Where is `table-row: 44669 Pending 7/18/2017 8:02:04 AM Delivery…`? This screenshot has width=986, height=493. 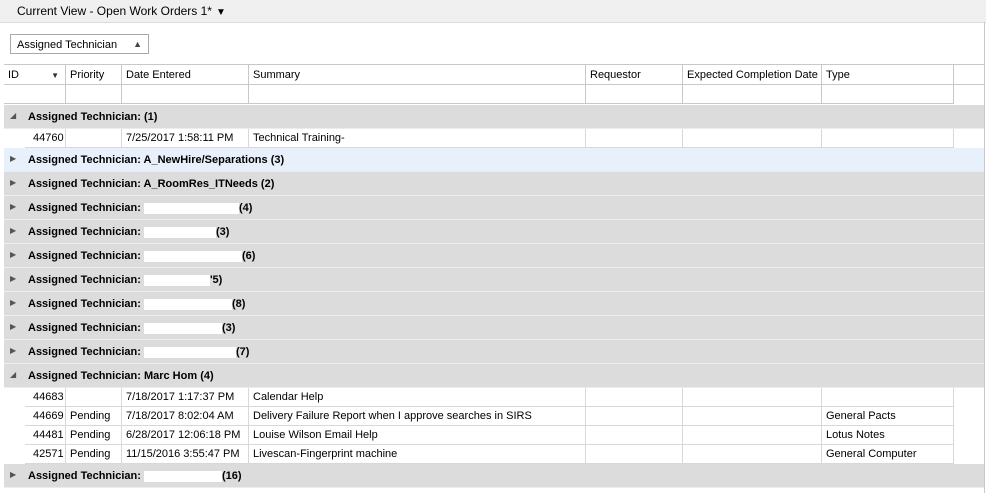 table-row: 44669 Pending 7/18/2017 8:02:04 AM Delivery… is located at coordinates (489, 416).